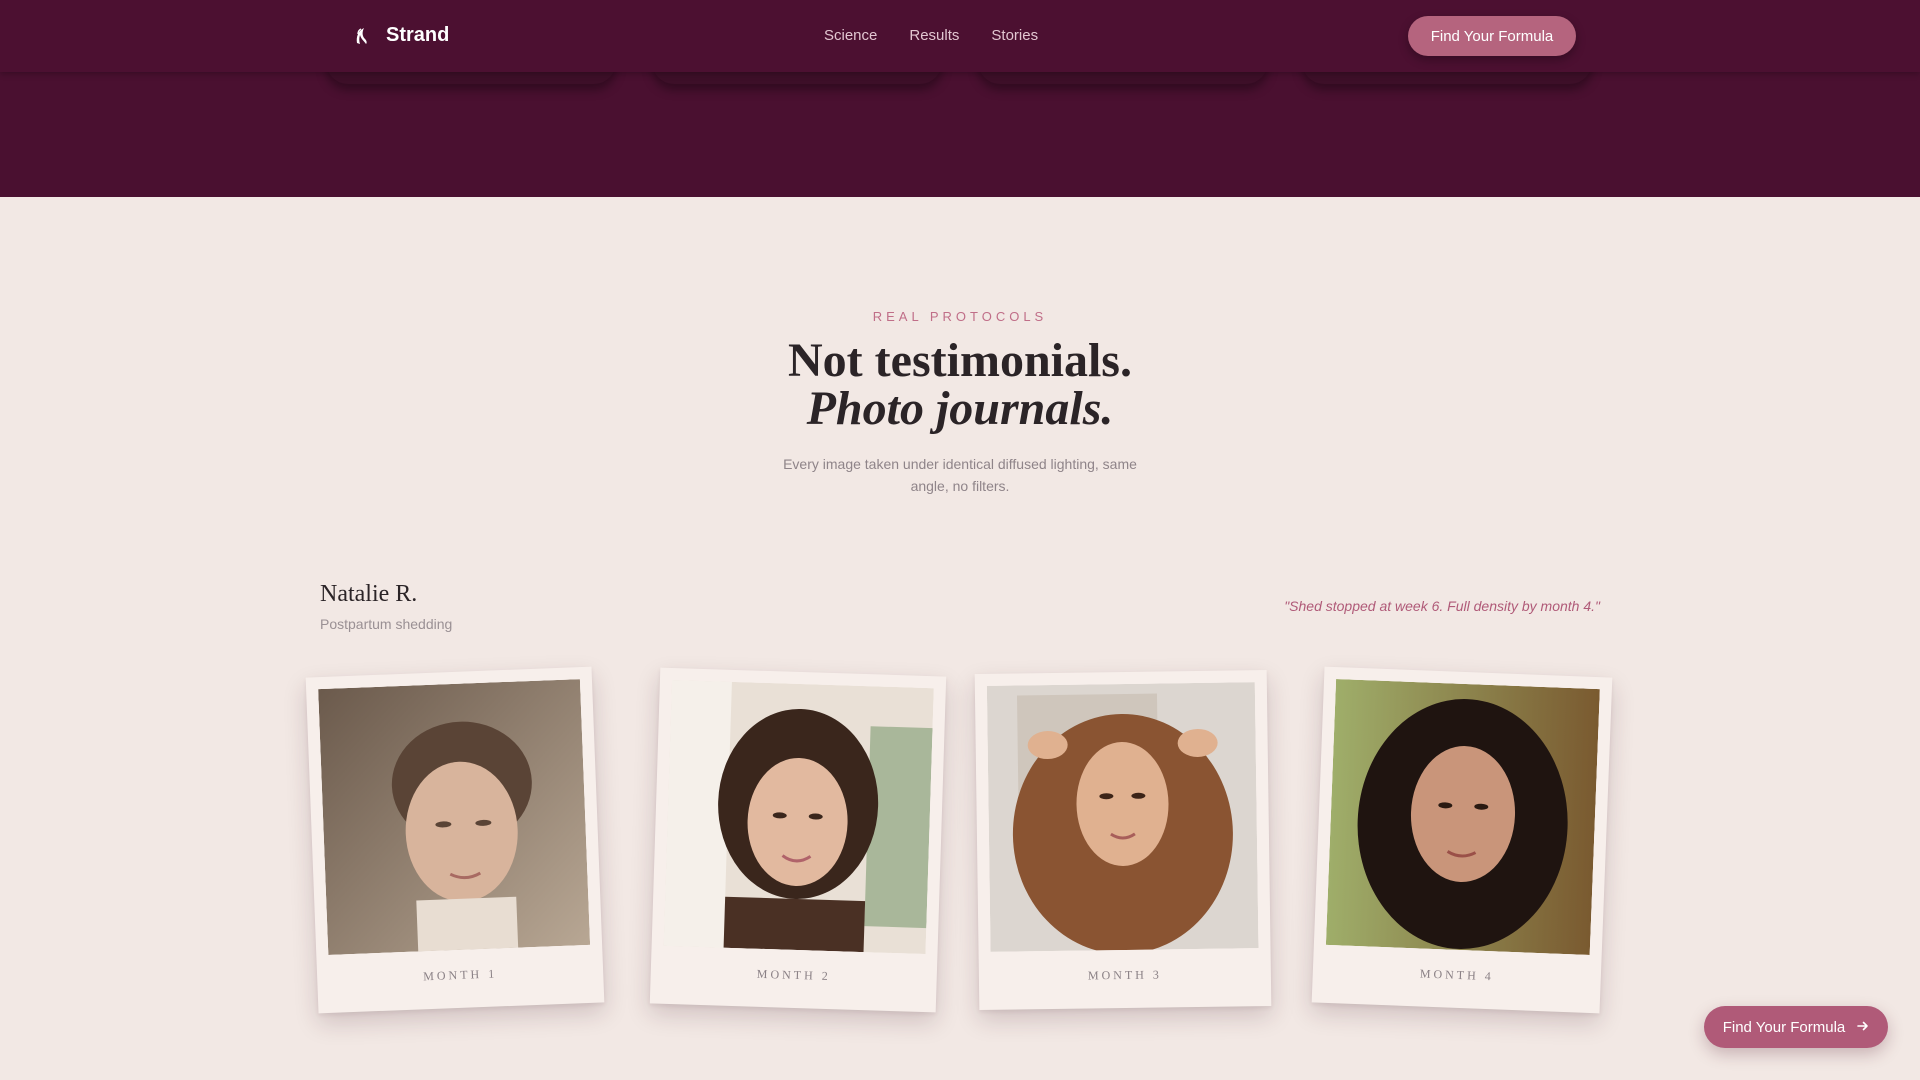  I want to click on person-condition: Postpartum shedding, so click(386, 624).